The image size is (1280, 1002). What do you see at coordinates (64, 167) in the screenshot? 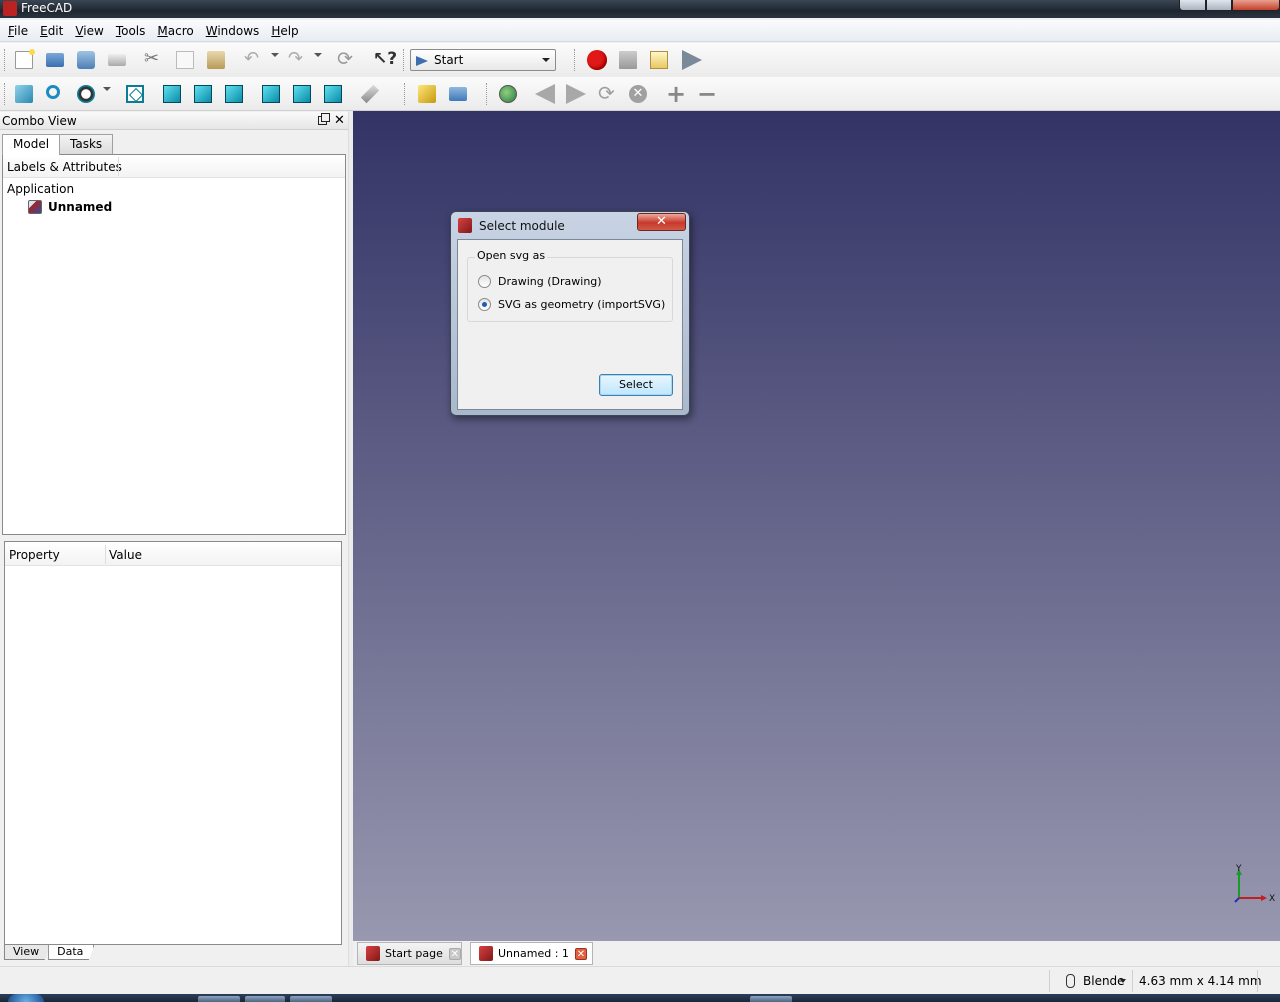
I see `tree-column-header: Labels & Attributes` at bounding box center [64, 167].